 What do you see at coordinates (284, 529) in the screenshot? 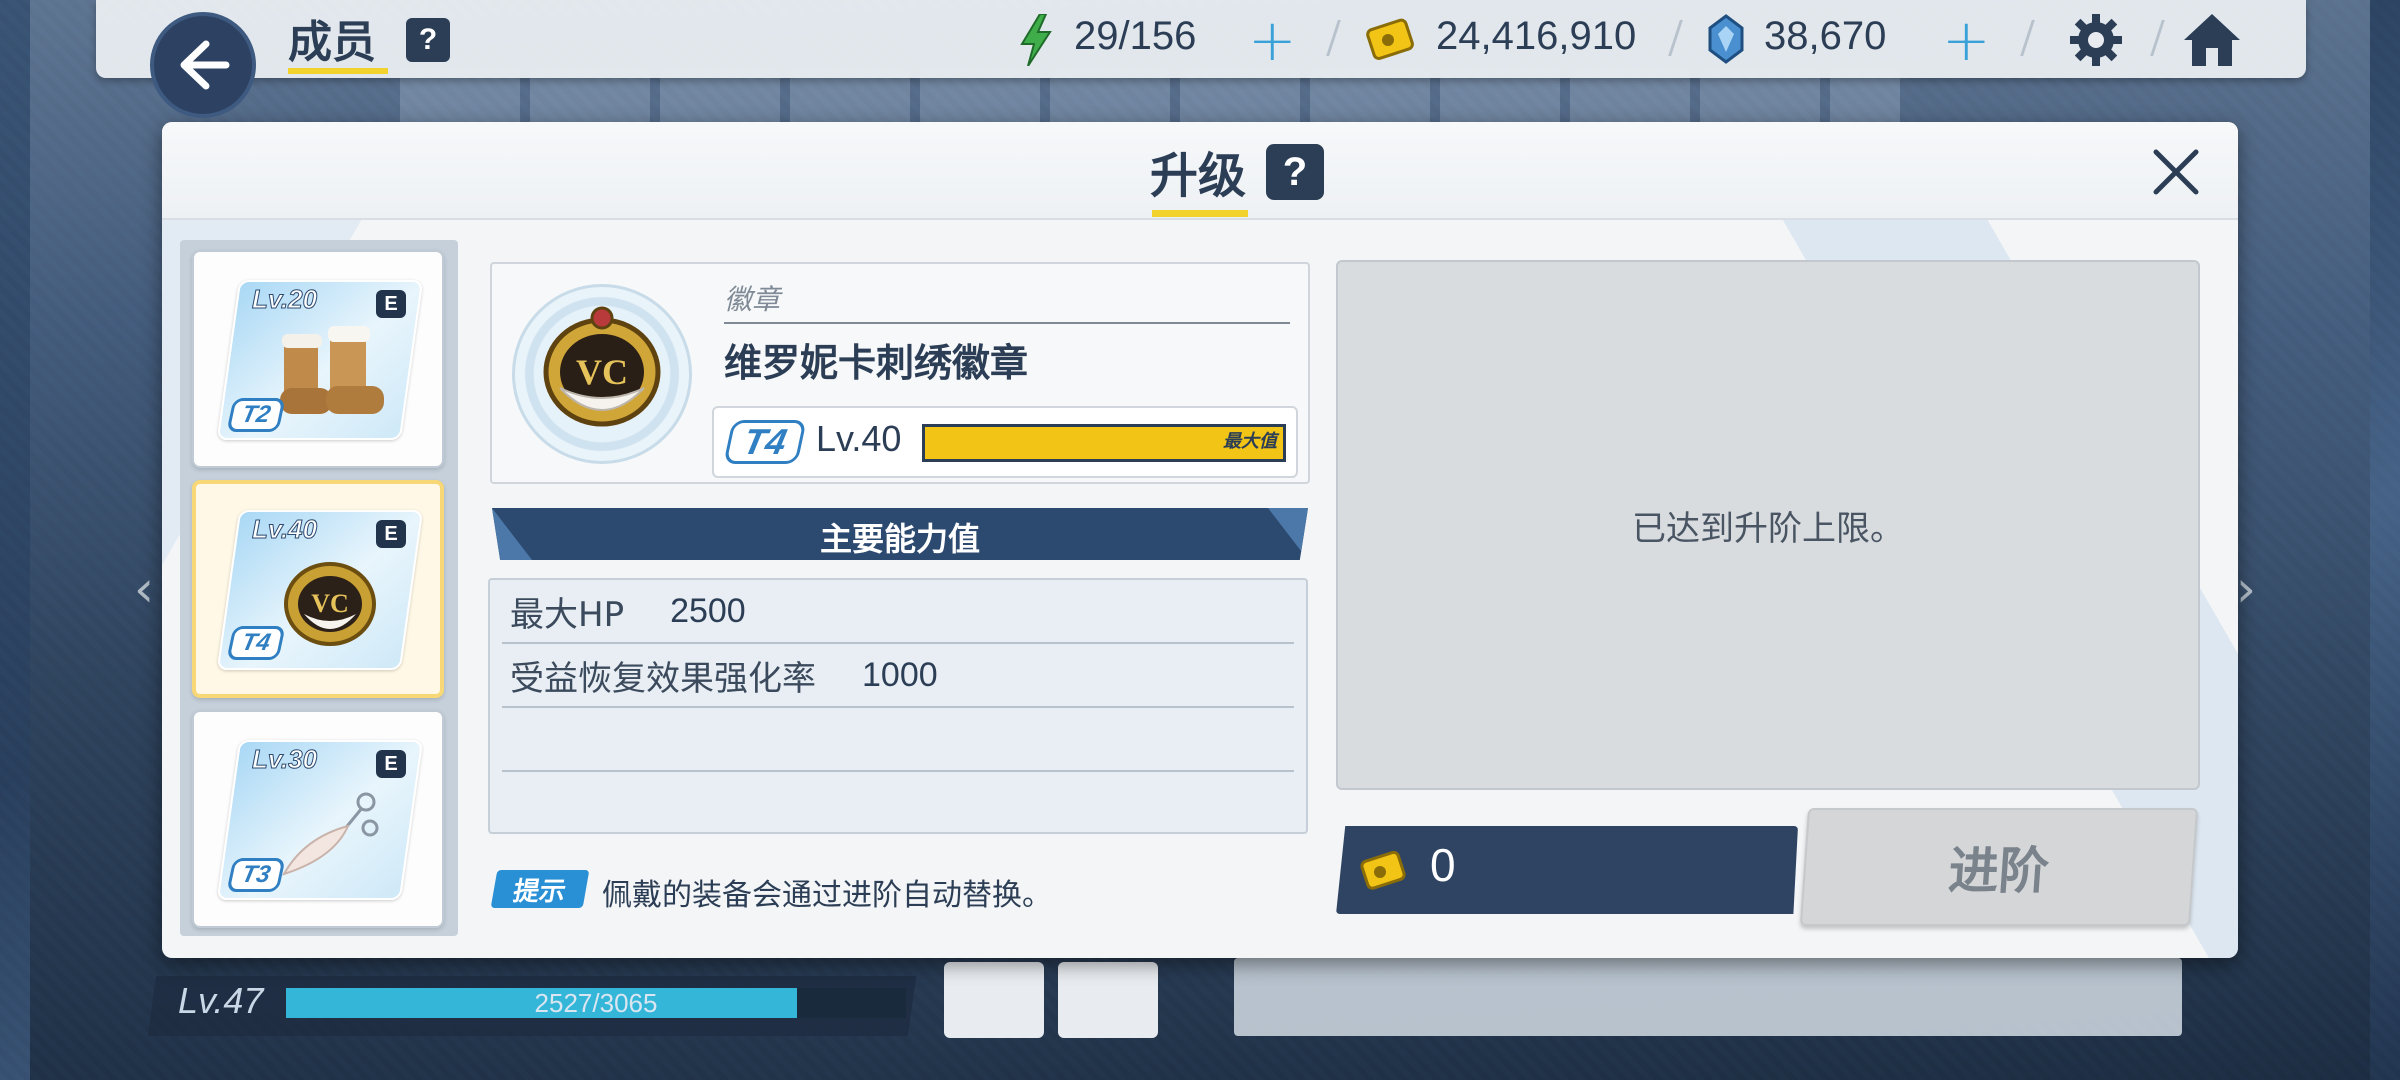
I see `equipment-level: Lv.40` at bounding box center [284, 529].